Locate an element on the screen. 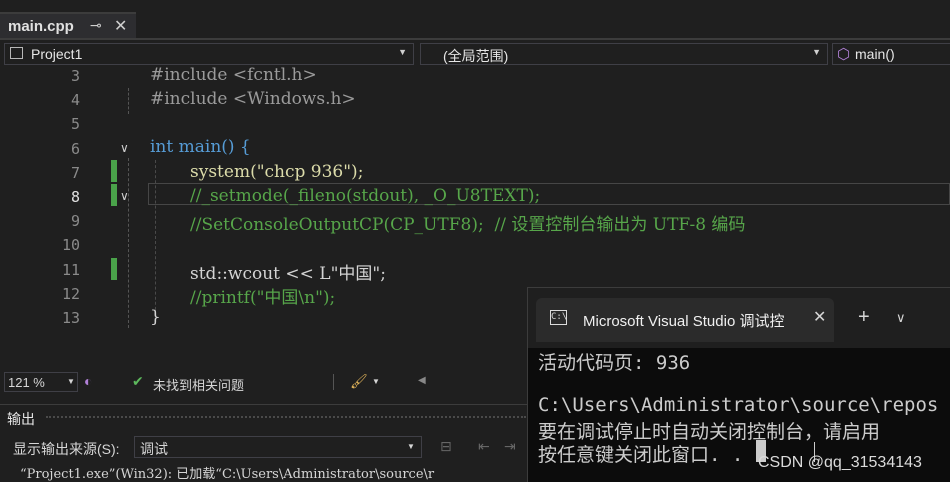  code-line: #include <Windows.h> is located at coordinates (253, 99).